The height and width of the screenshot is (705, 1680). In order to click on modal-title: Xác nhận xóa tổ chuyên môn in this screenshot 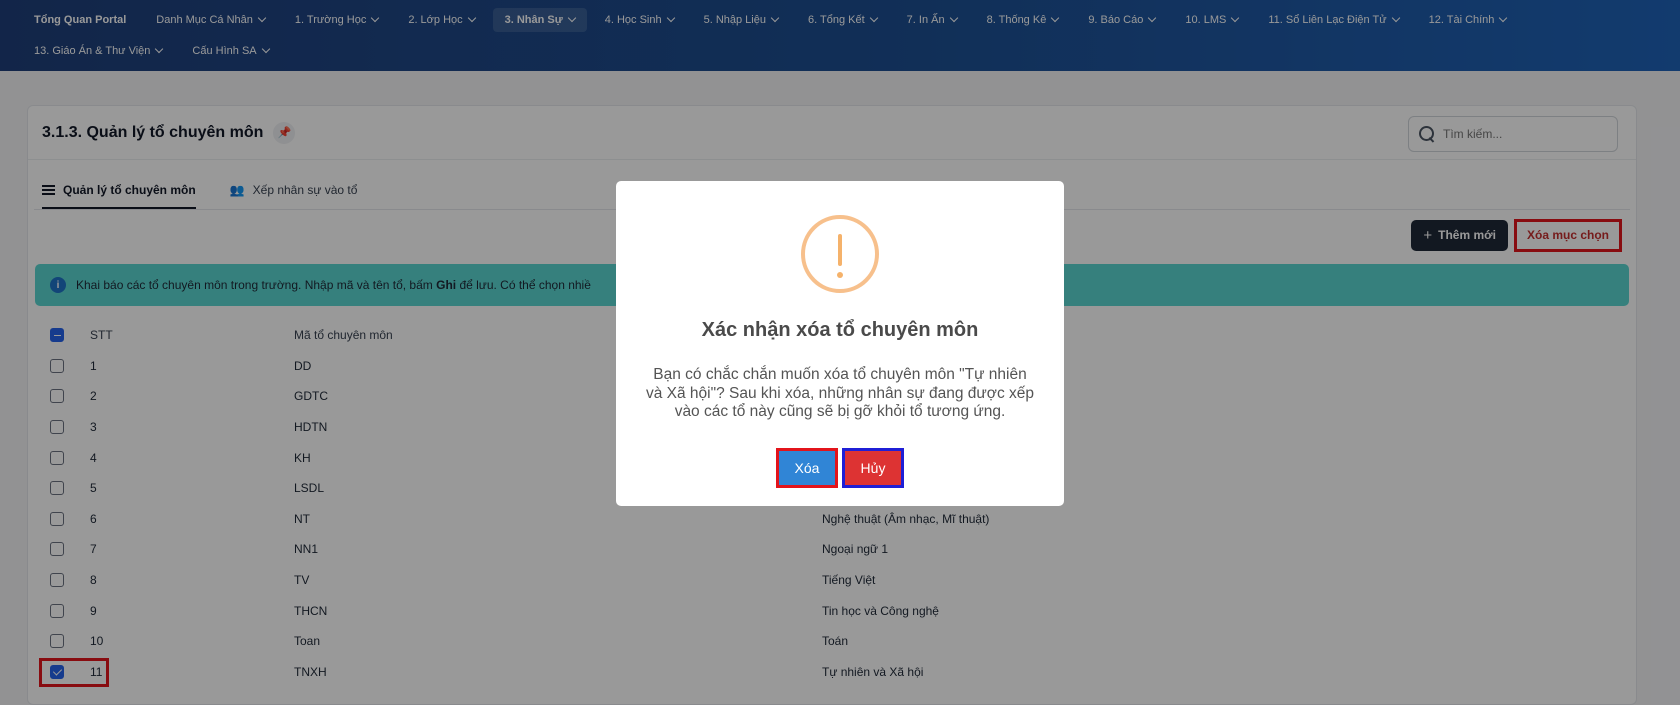, I will do `click(840, 330)`.